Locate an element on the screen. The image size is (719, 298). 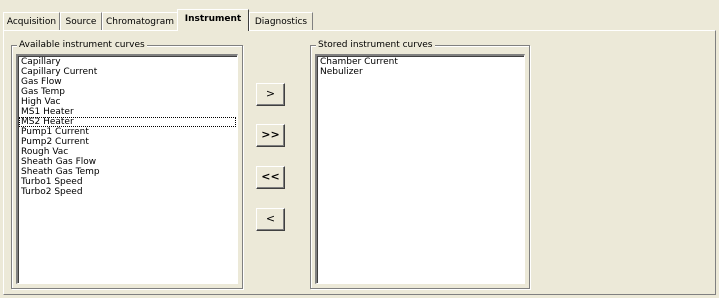
list-item: Gas Flow is located at coordinates (127, 82).